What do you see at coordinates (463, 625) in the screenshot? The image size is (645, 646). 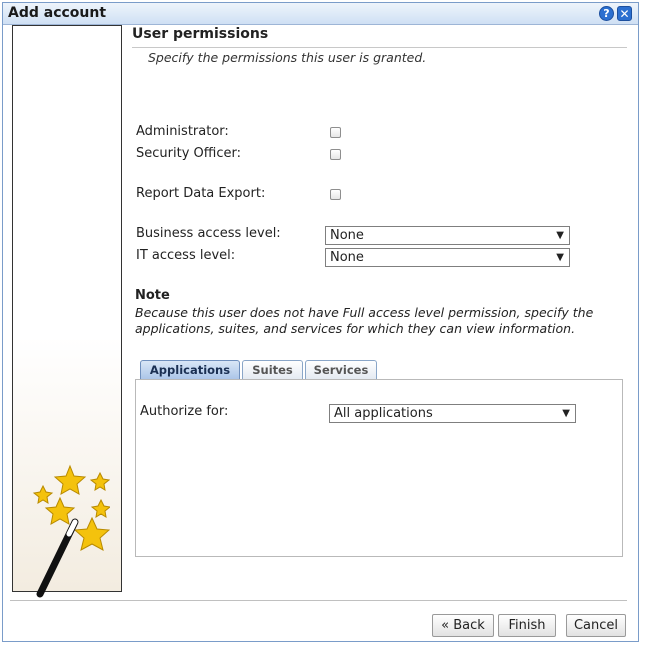 I see `back-button: « Back` at bounding box center [463, 625].